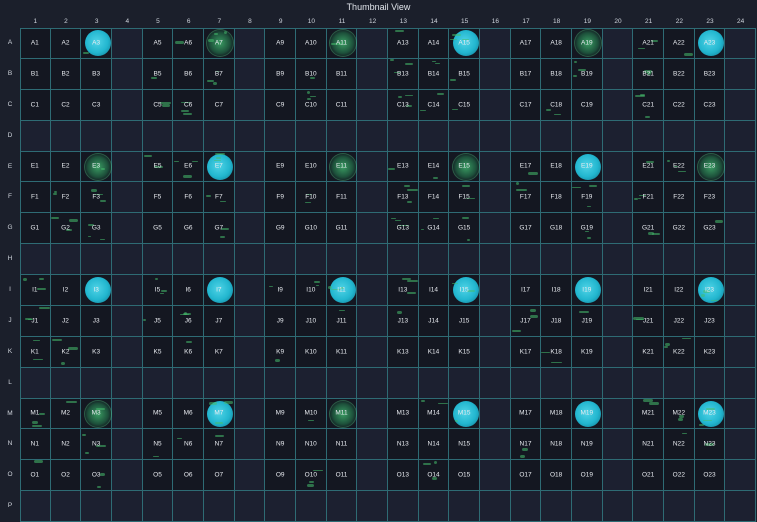 Image resolution: width=757 pixels, height=522 pixels. What do you see at coordinates (188, 198) in the screenshot?
I see `well-F6: F6` at bounding box center [188, 198].